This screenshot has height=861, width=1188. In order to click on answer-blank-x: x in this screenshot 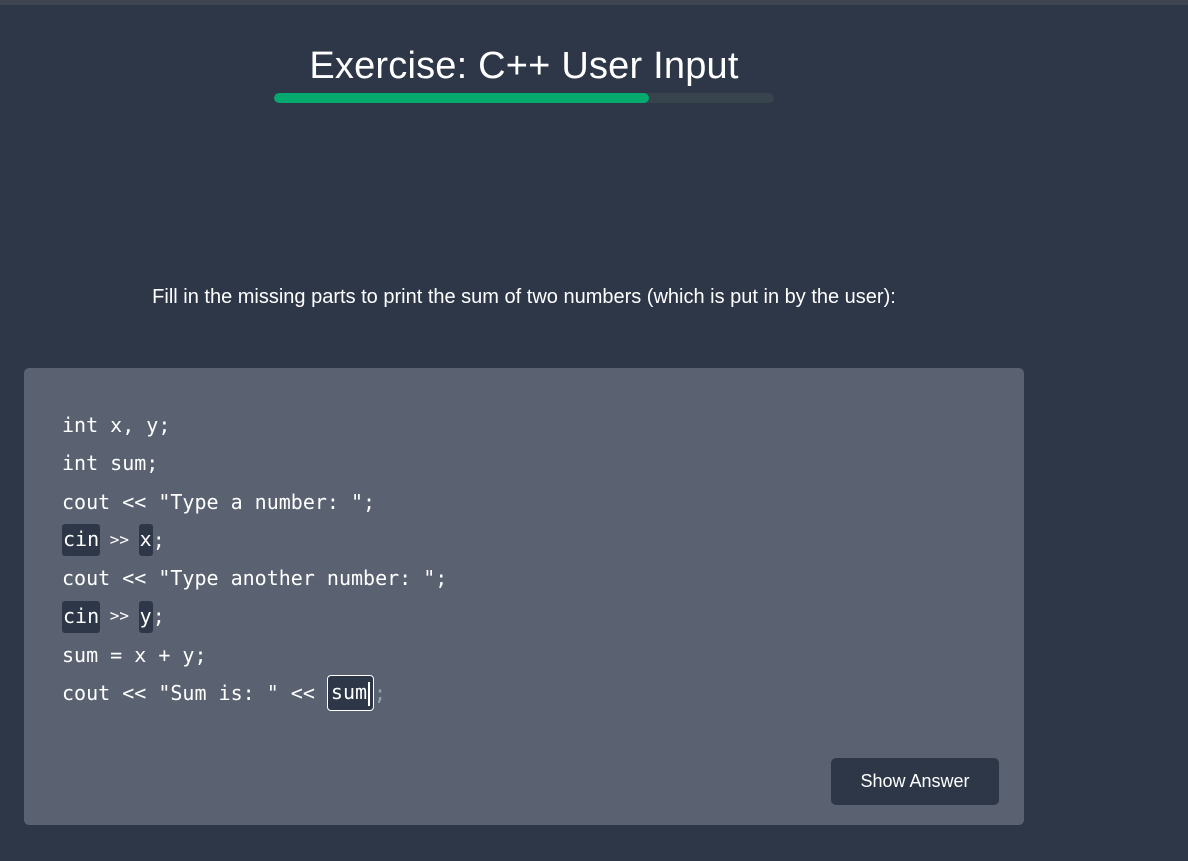, I will do `click(145, 540)`.